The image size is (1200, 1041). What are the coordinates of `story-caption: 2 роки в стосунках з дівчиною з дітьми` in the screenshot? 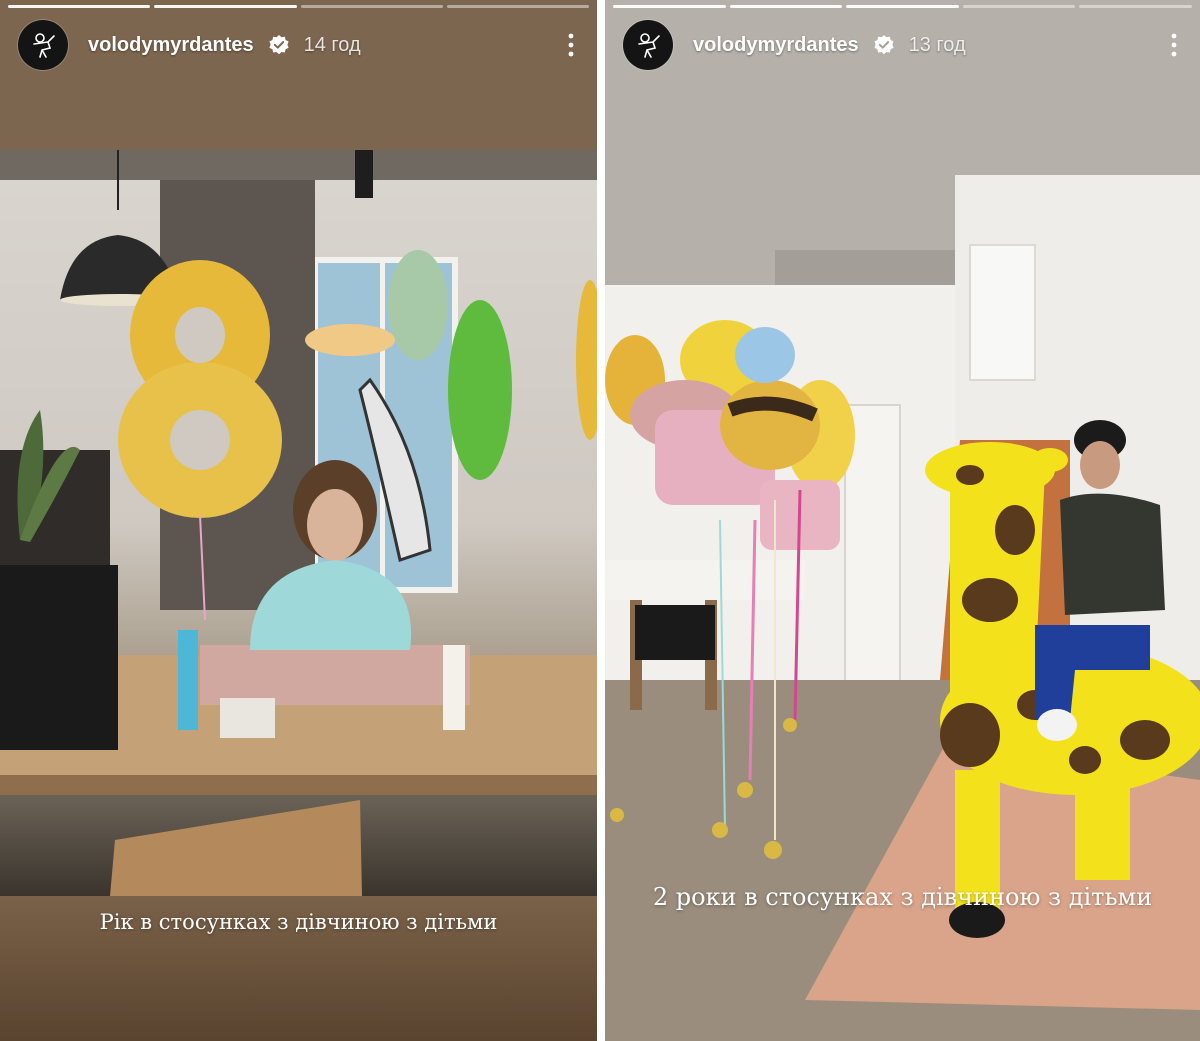 It's located at (902, 897).